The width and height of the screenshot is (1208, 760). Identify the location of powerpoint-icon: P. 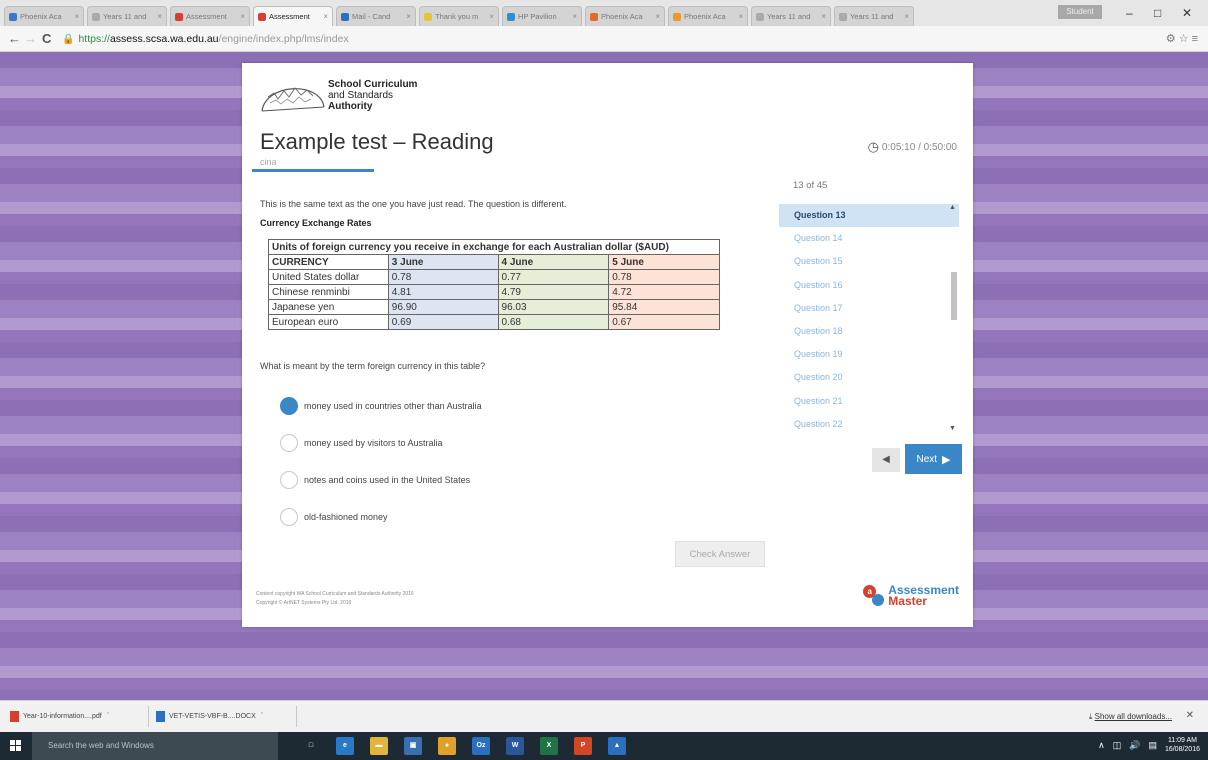
(583, 746).